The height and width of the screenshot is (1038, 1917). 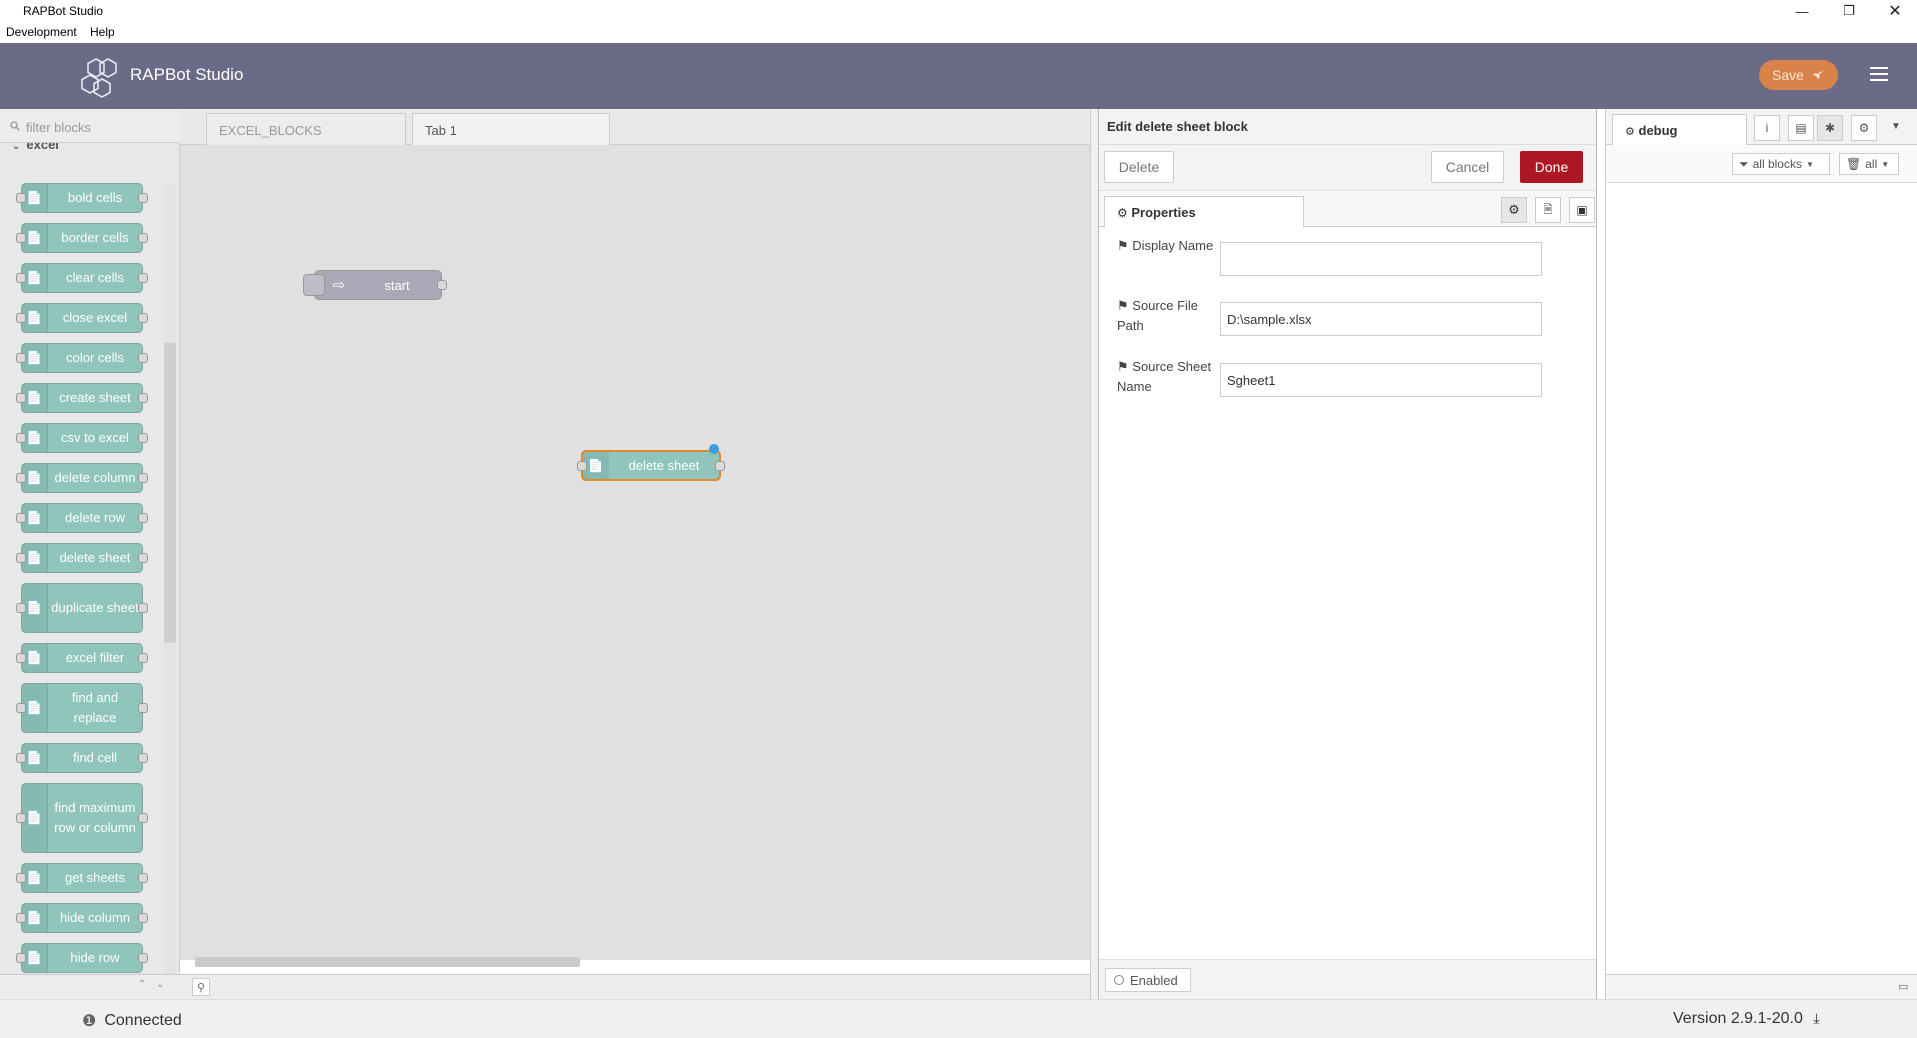 What do you see at coordinates (82, 608) in the screenshot?
I see `palette-block-duplicate-sheet: 📄 duplicate sheet` at bounding box center [82, 608].